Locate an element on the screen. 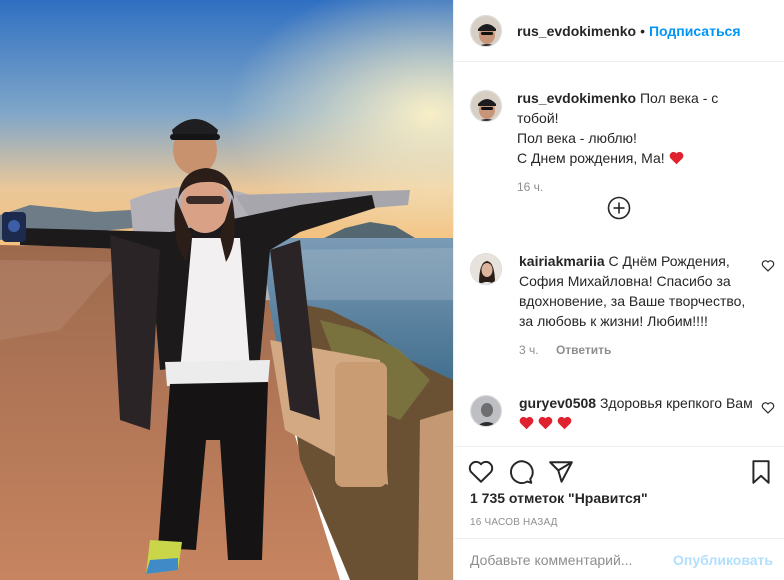  comment-text: Здоровья крепкого Вам is located at coordinates (676, 403).